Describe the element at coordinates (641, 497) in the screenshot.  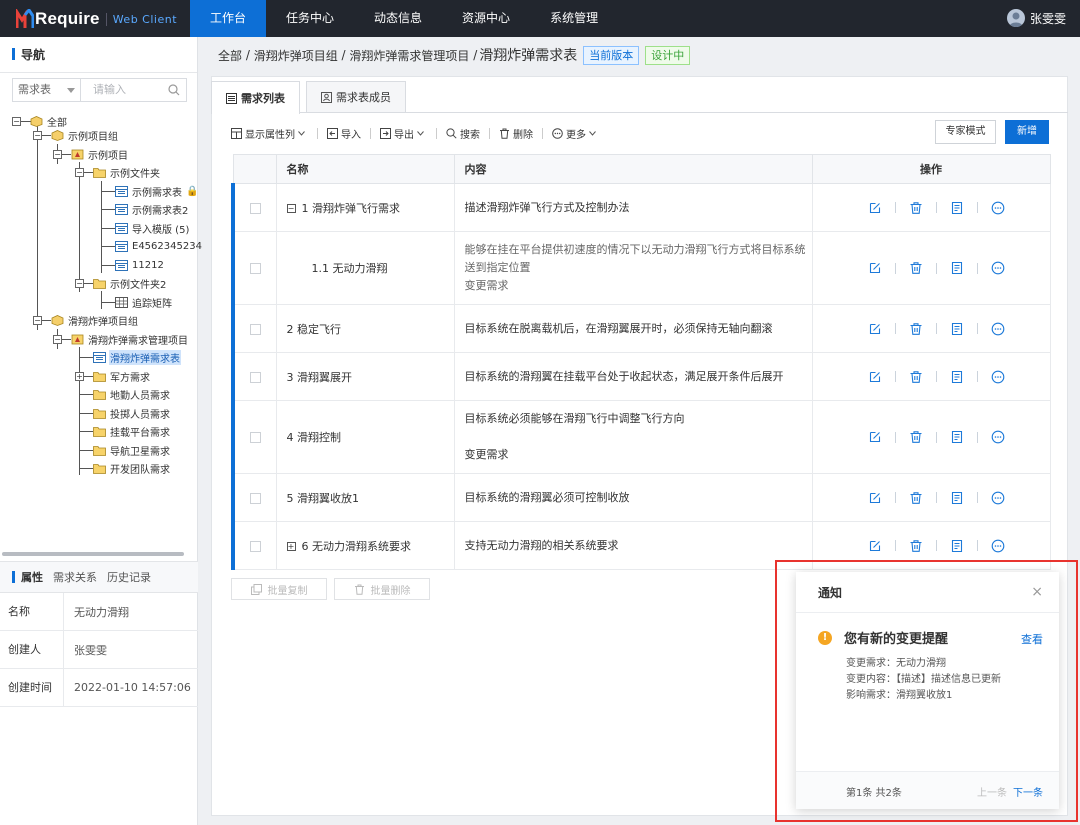
I see `table-row: 5 滑翔翼收放1 目标系统的滑翔翼必须可控制收放` at that location.